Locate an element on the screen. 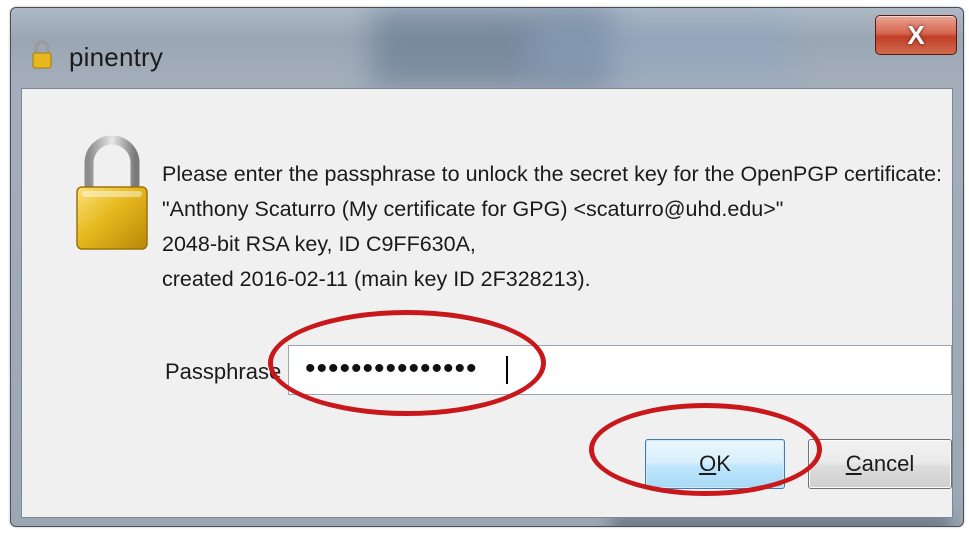  cancel-button-label: Cancel is located at coordinates (880, 463).